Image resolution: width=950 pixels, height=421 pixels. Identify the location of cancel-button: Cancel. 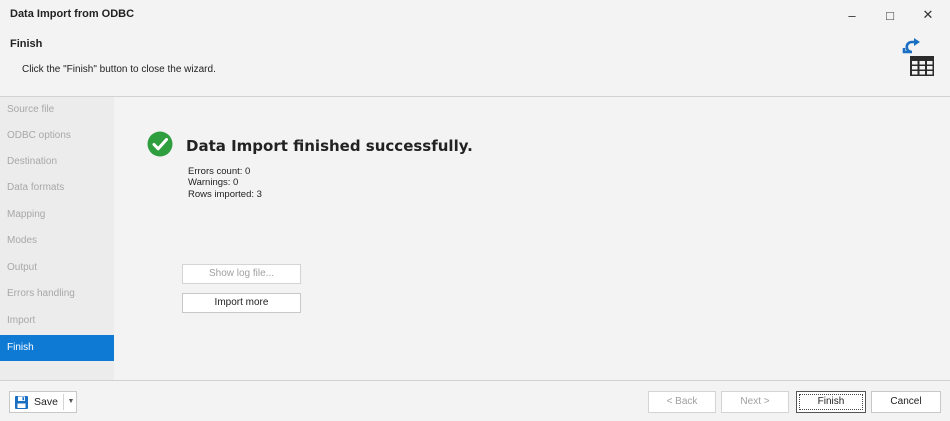
(906, 402).